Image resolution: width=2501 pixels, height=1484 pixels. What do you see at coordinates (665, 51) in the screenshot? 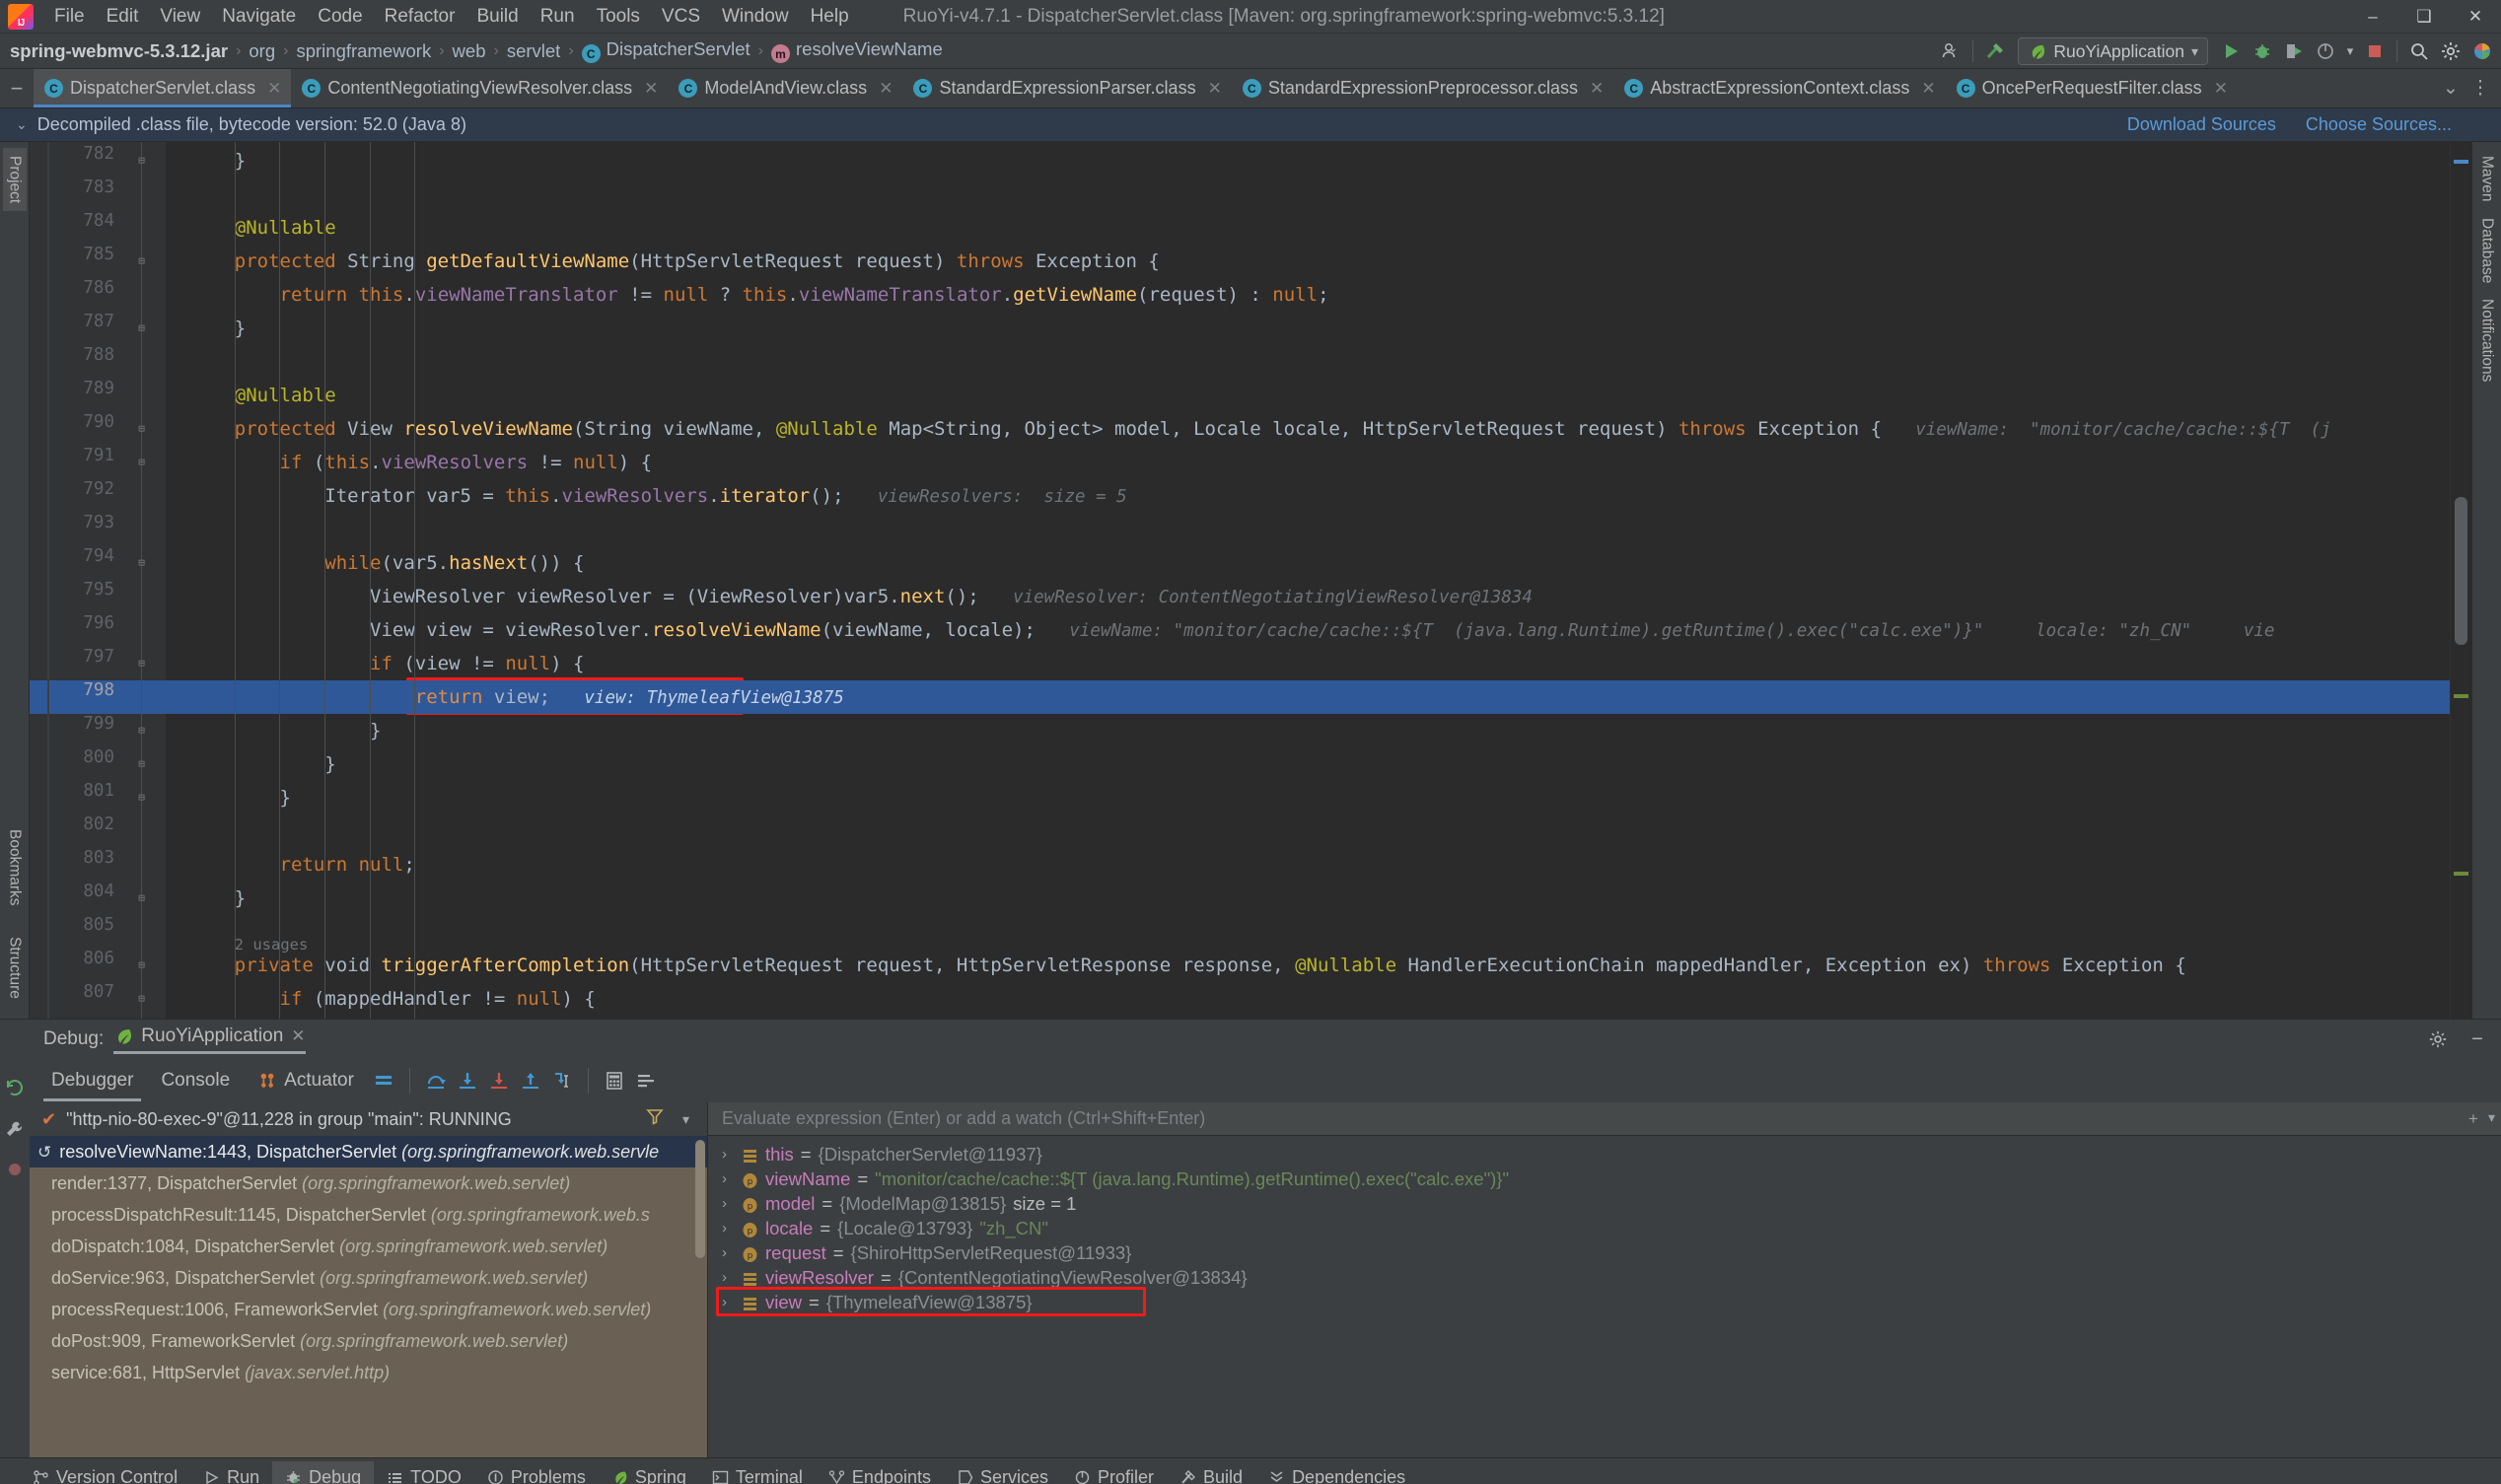
I see `breadcrumb-item-dispatcherservlet: C DispatcherServlet` at bounding box center [665, 51].